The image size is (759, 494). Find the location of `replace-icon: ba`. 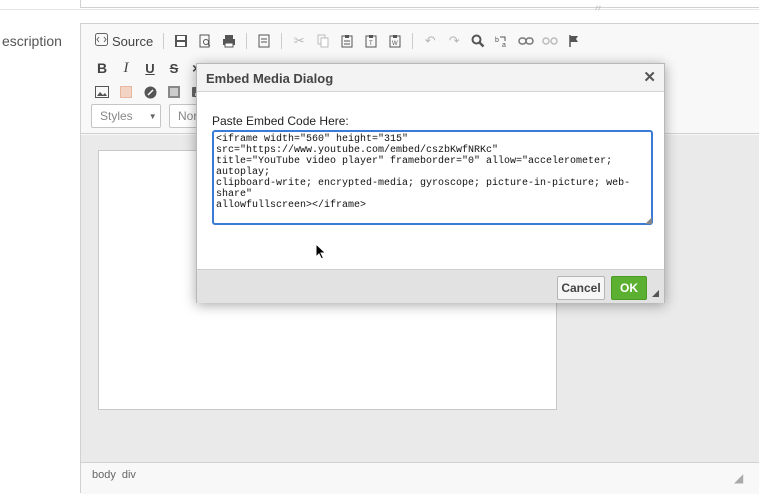

replace-icon: ba is located at coordinates (502, 41).